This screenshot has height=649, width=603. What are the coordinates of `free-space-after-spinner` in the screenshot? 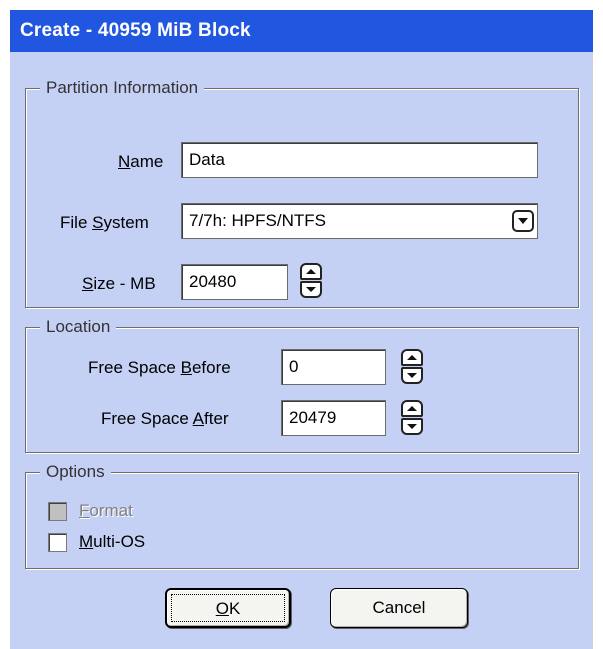 It's located at (413, 418).